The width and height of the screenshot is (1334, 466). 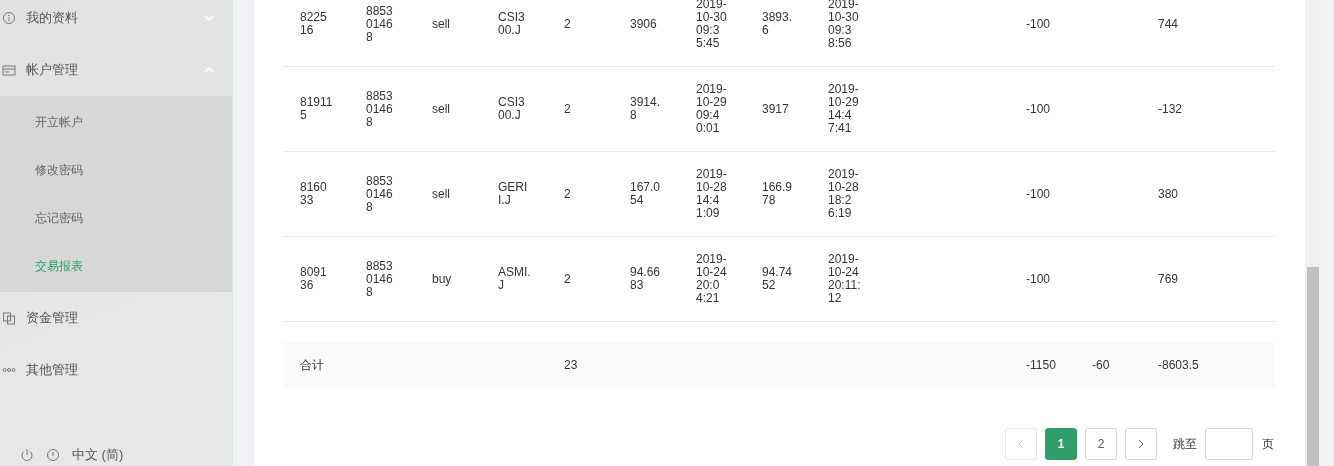 What do you see at coordinates (844, 109) in the screenshot?
I see `table-cell-text: 2019-10-29 14:47:41` at bounding box center [844, 109].